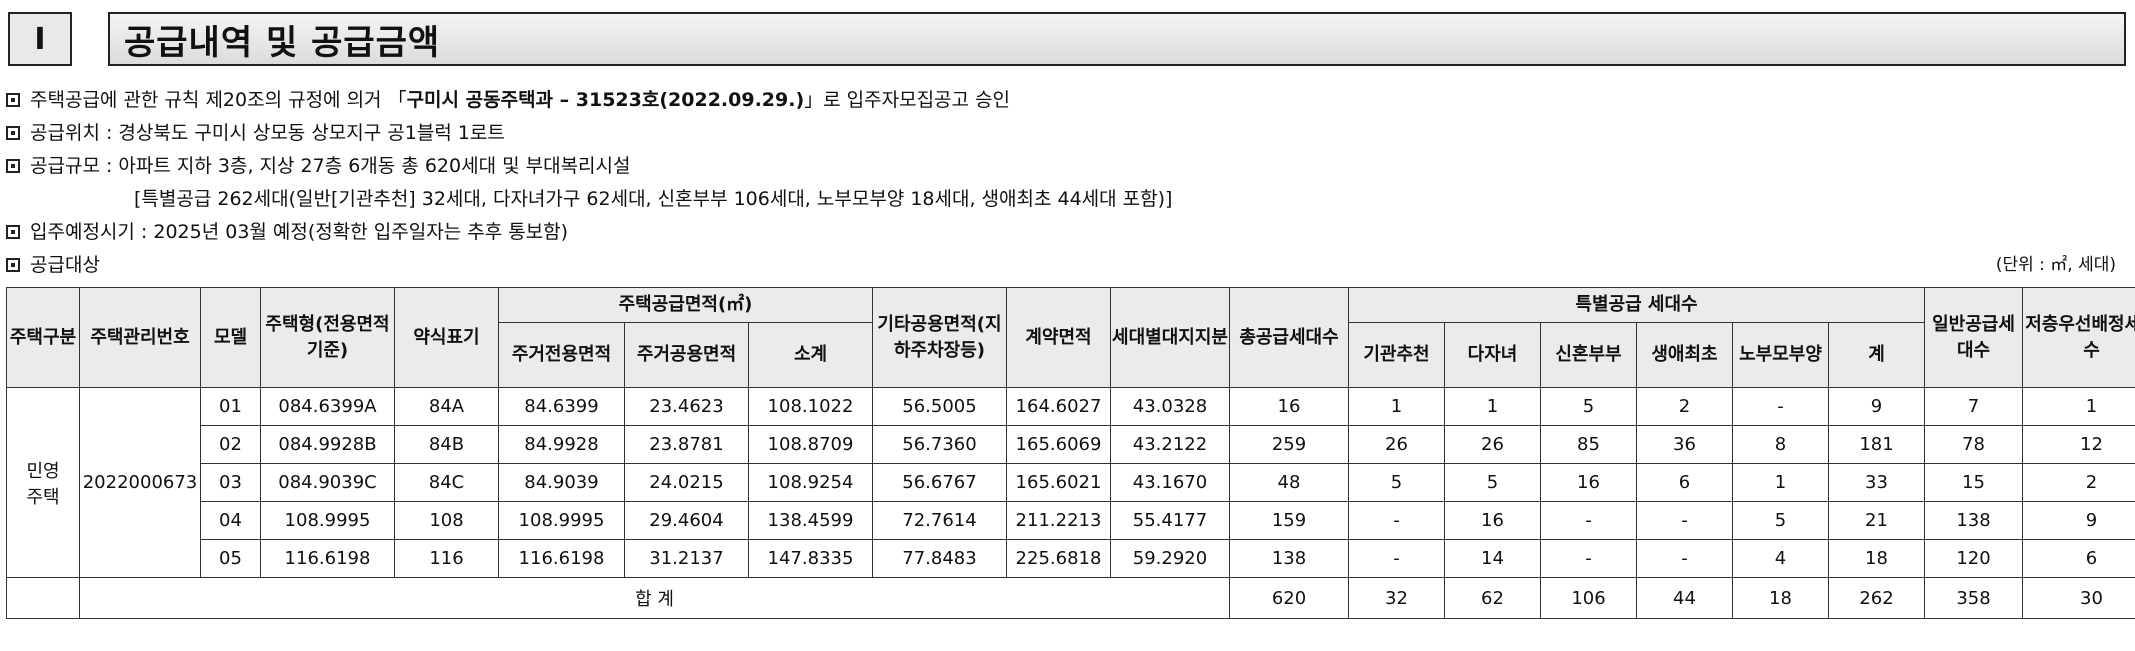  What do you see at coordinates (1780, 558) in the screenshot?
I see `cell-elderly: 4` at bounding box center [1780, 558].